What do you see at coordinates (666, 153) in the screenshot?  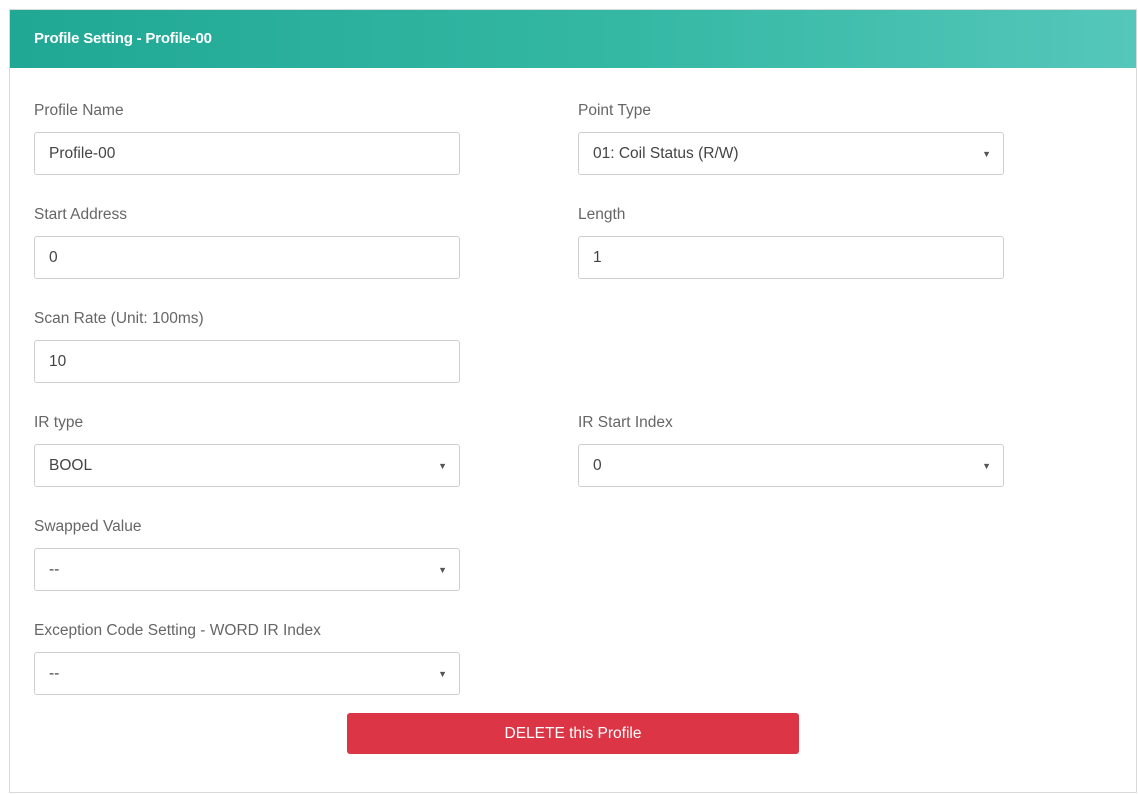 I see `point-type-value: 01: Coil Status (R/W)` at bounding box center [666, 153].